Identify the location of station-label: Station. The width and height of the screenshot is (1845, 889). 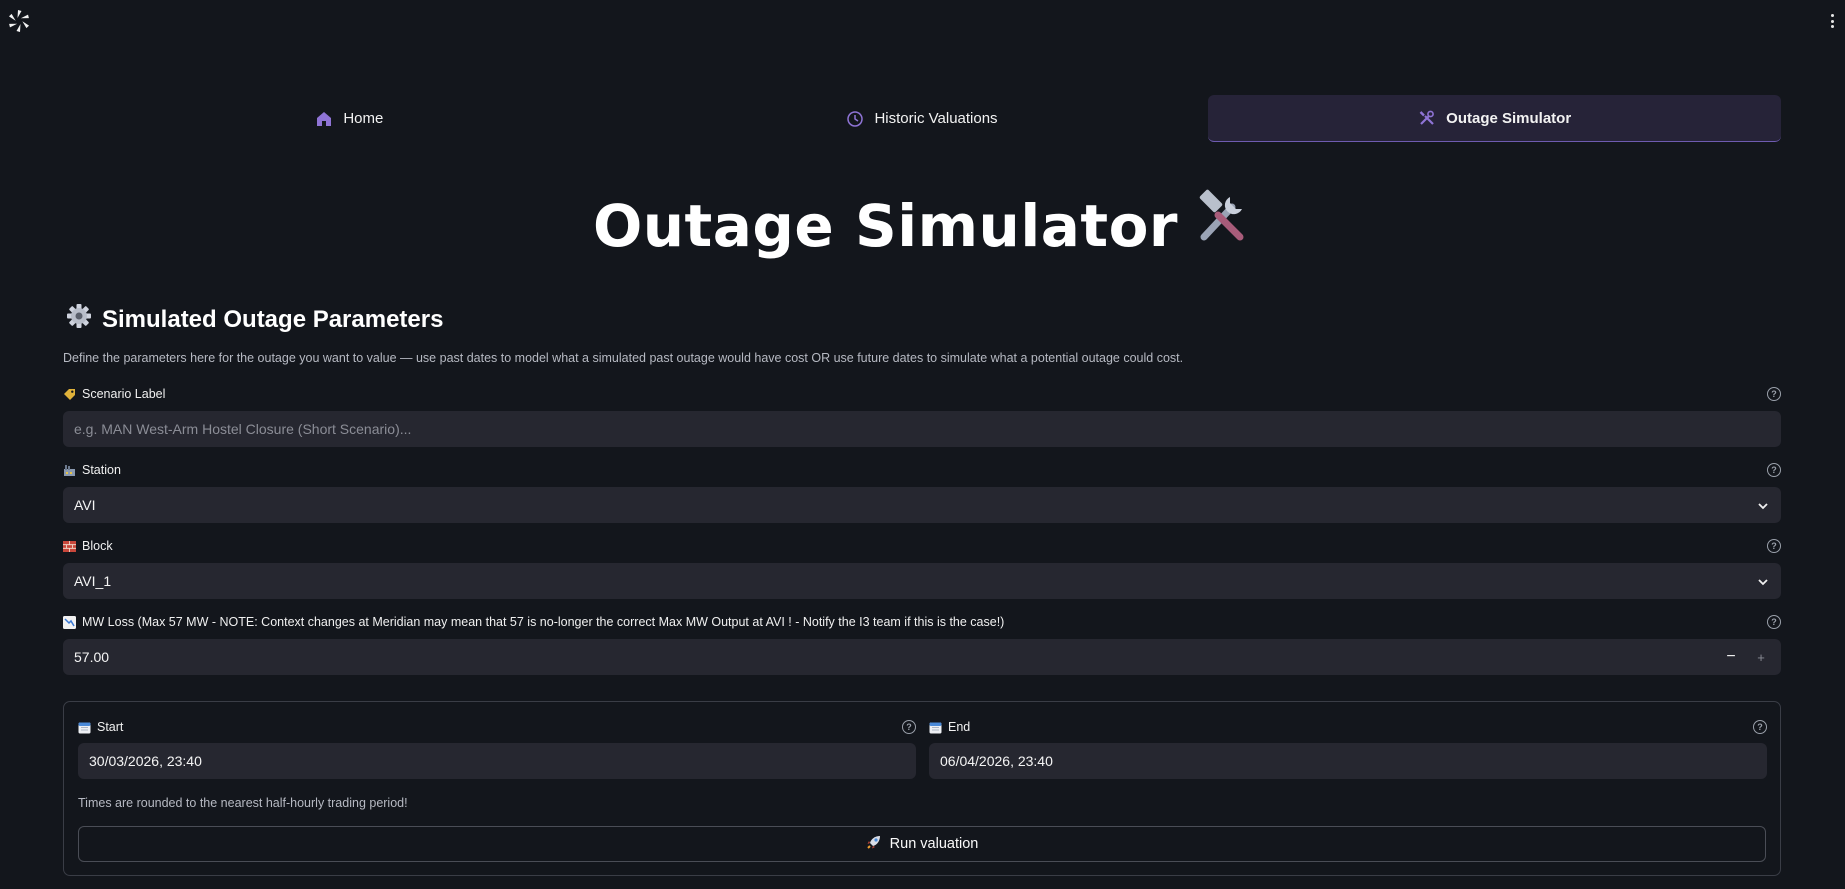
(922, 470).